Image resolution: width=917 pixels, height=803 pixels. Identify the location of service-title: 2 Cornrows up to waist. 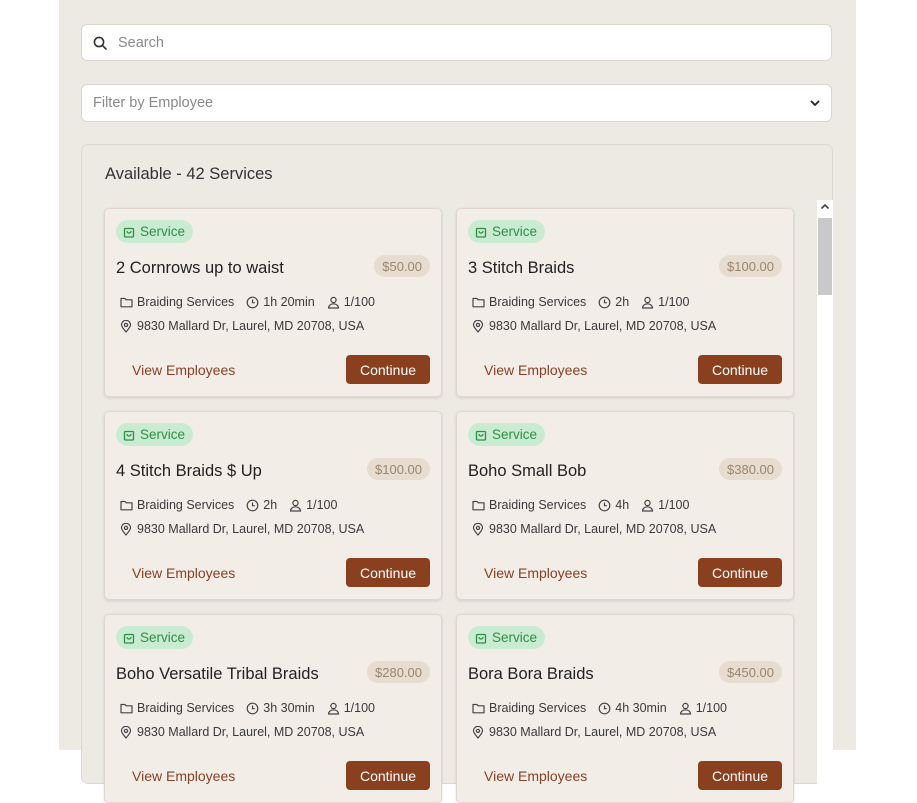
(200, 268).